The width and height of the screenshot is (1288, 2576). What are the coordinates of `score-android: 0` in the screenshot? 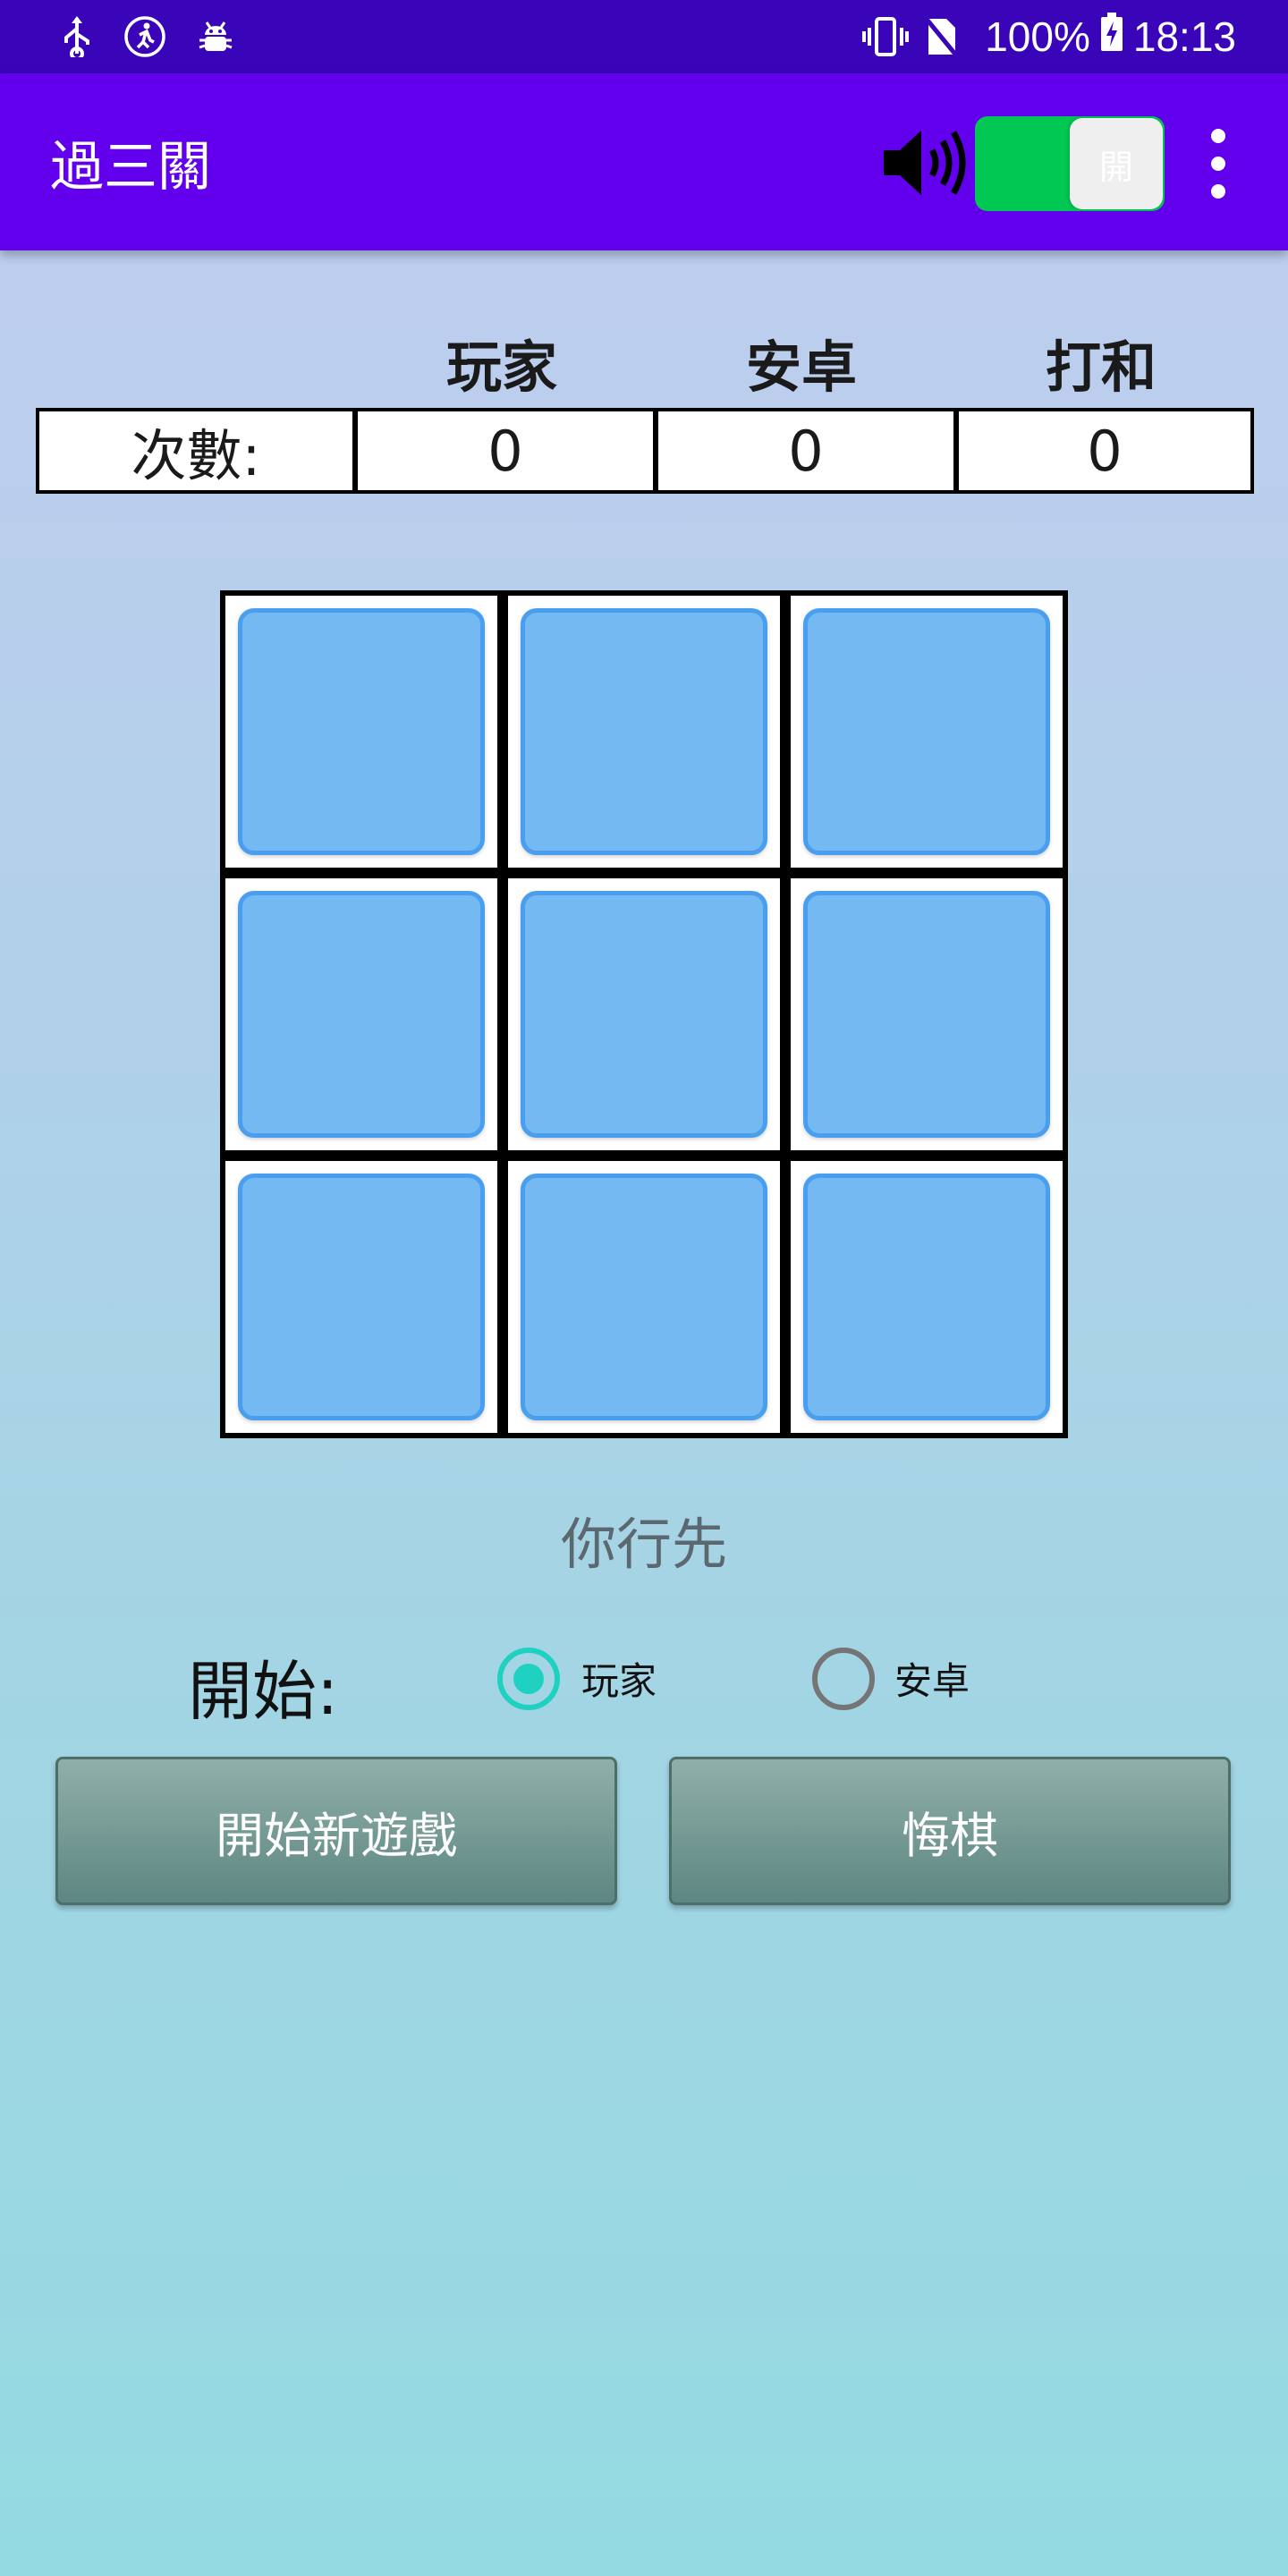 It's located at (803, 450).